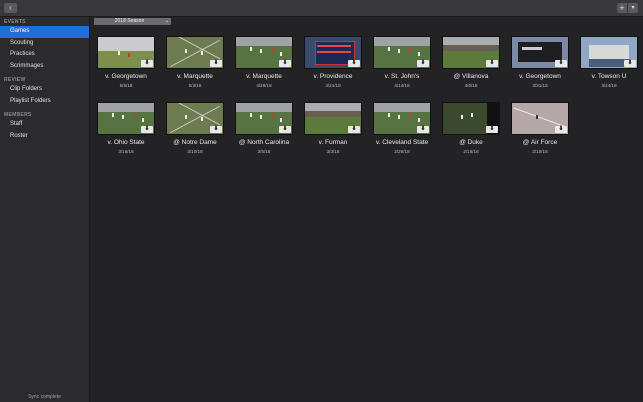  What do you see at coordinates (126, 76) in the screenshot?
I see `game-title: v. Georgetown` at bounding box center [126, 76].